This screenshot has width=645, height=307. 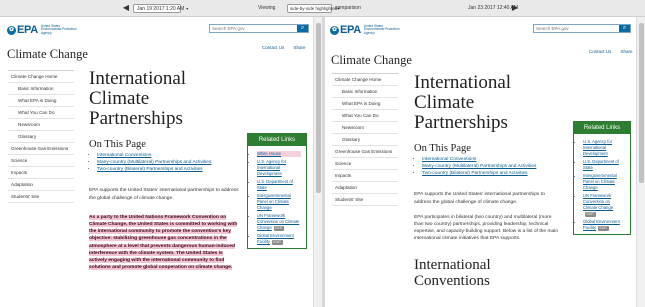 I want to click on related-link: White House, so click(x=279, y=154).